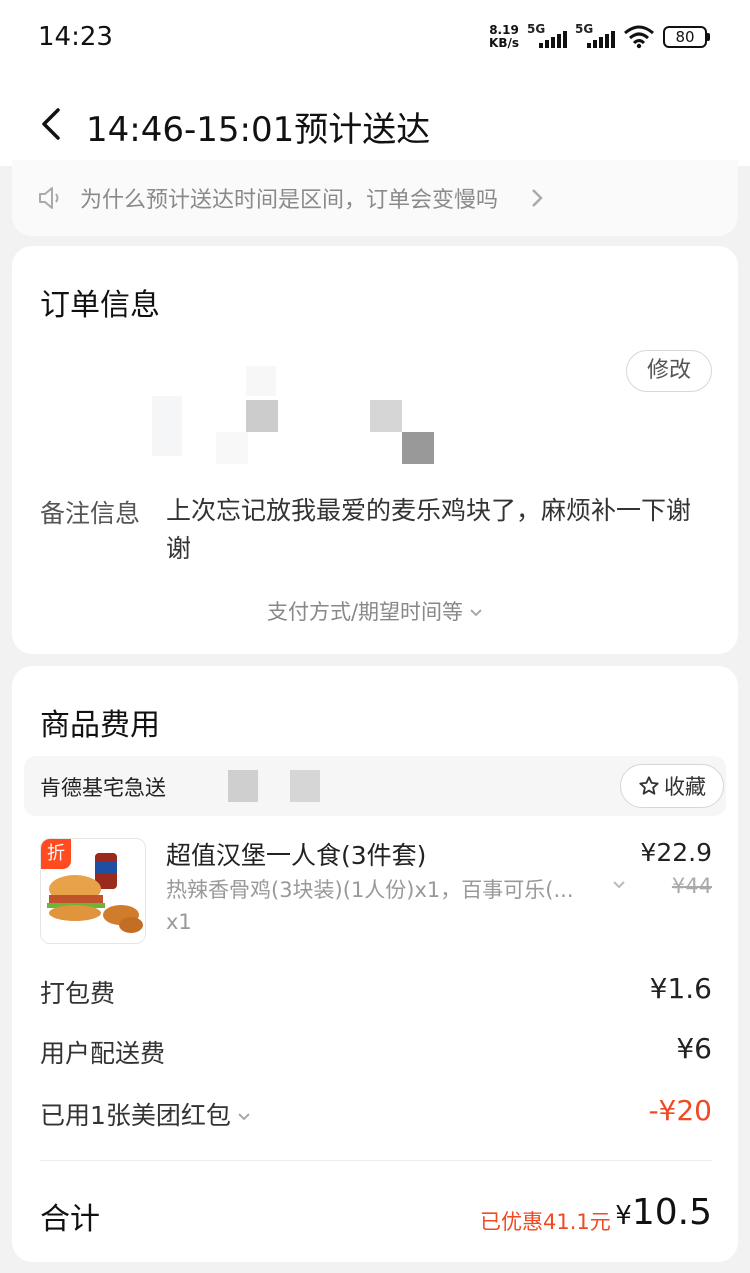  I want to click on battery-icon: 80, so click(686, 37).